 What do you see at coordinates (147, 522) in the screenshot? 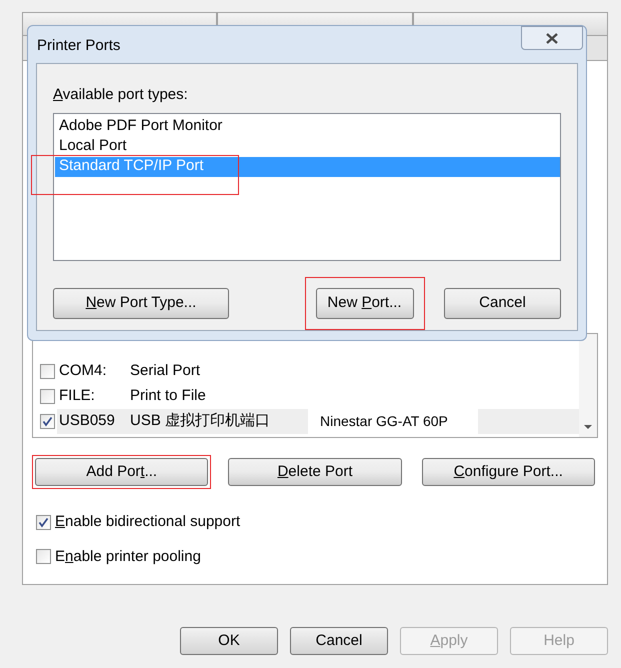
I see `option-label: Enable bidirectional support` at bounding box center [147, 522].